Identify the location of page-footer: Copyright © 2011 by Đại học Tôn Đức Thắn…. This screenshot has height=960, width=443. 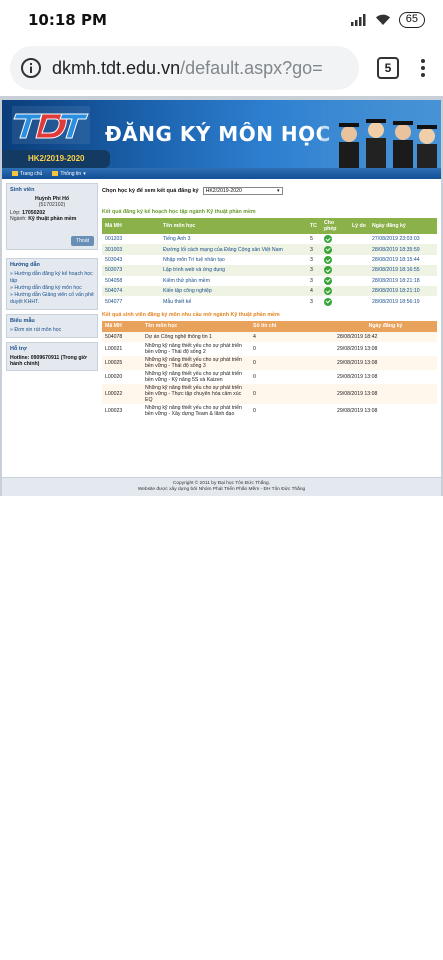
(221, 486).